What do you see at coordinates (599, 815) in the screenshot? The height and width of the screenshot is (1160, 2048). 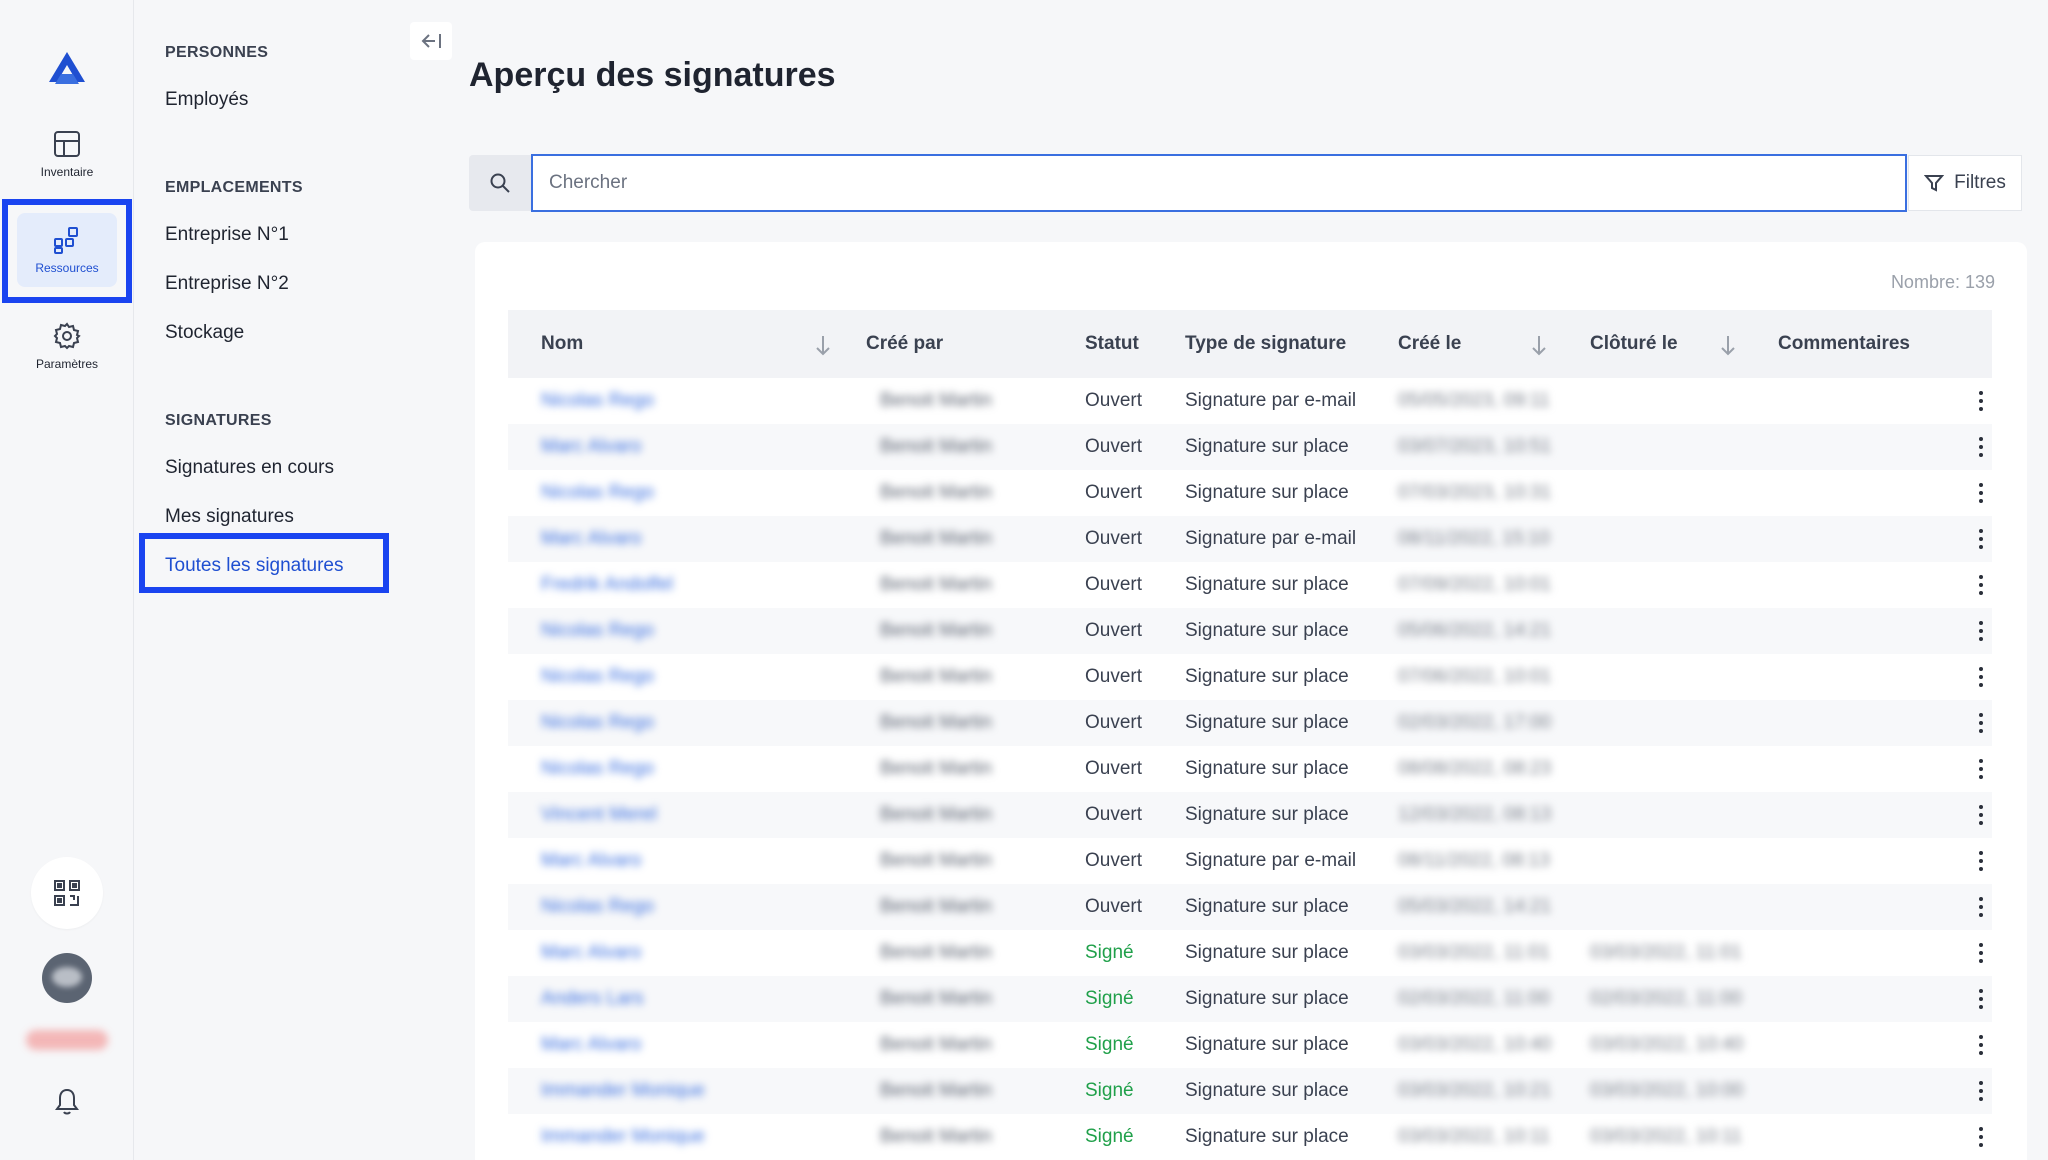 I see `cell-name: Vincent Merel` at bounding box center [599, 815].